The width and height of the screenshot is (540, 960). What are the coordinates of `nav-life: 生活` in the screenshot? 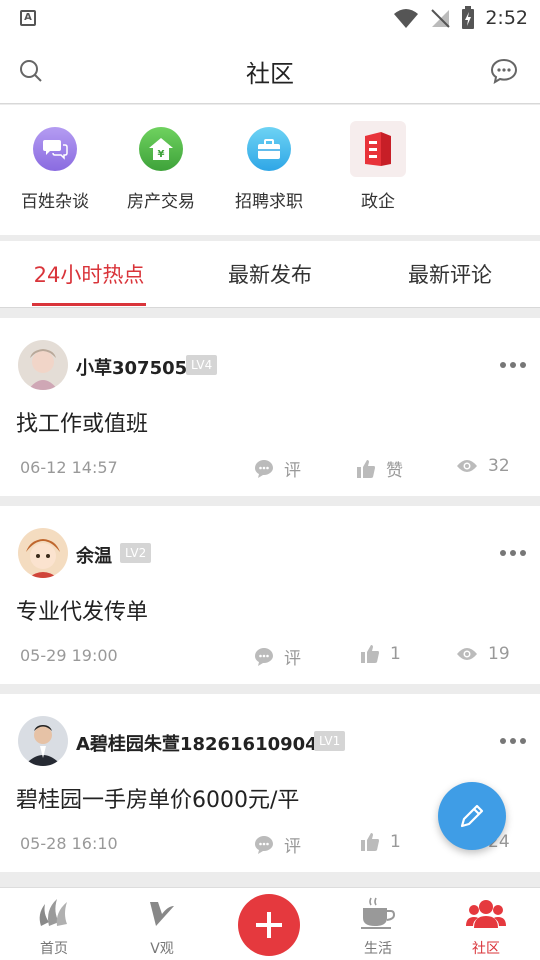 It's located at (378, 927).